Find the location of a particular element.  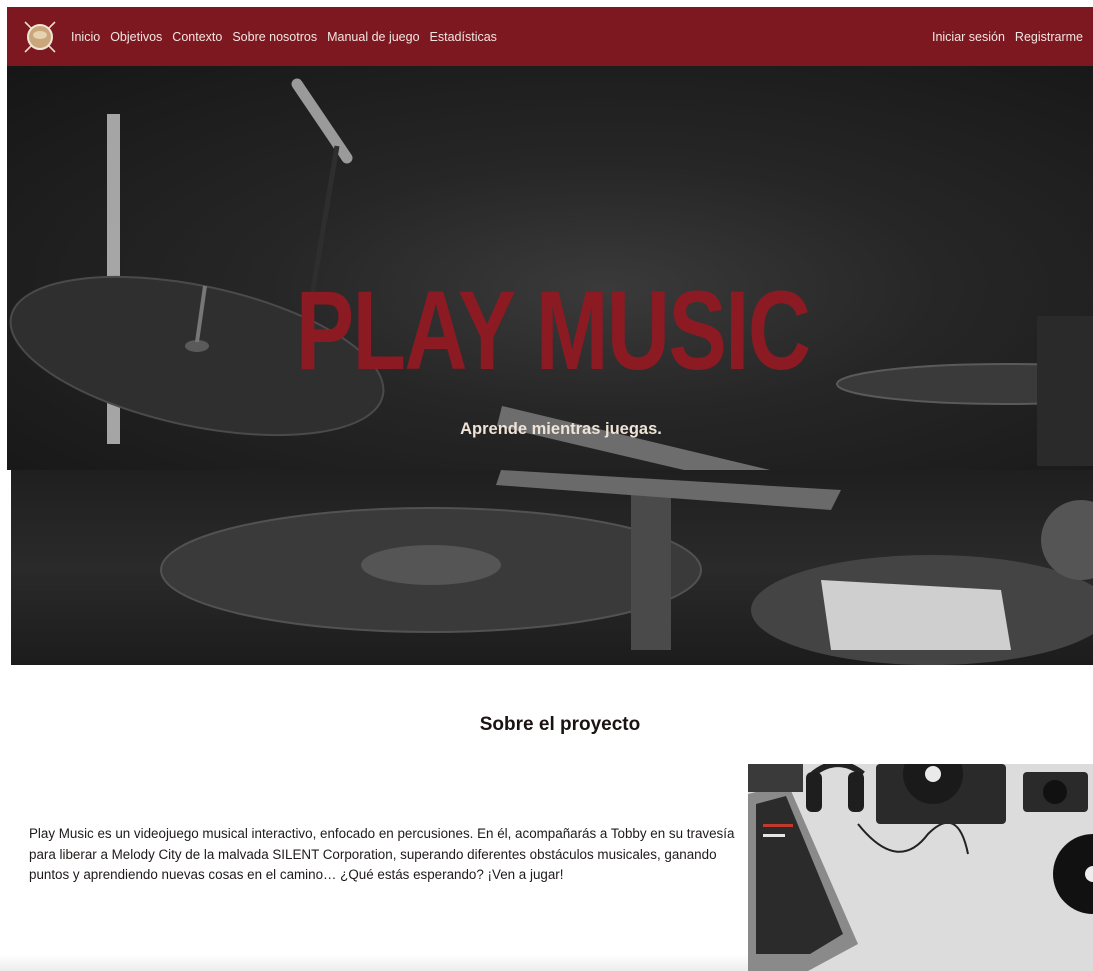

footer-shadow is located at coordinates (374, 963).